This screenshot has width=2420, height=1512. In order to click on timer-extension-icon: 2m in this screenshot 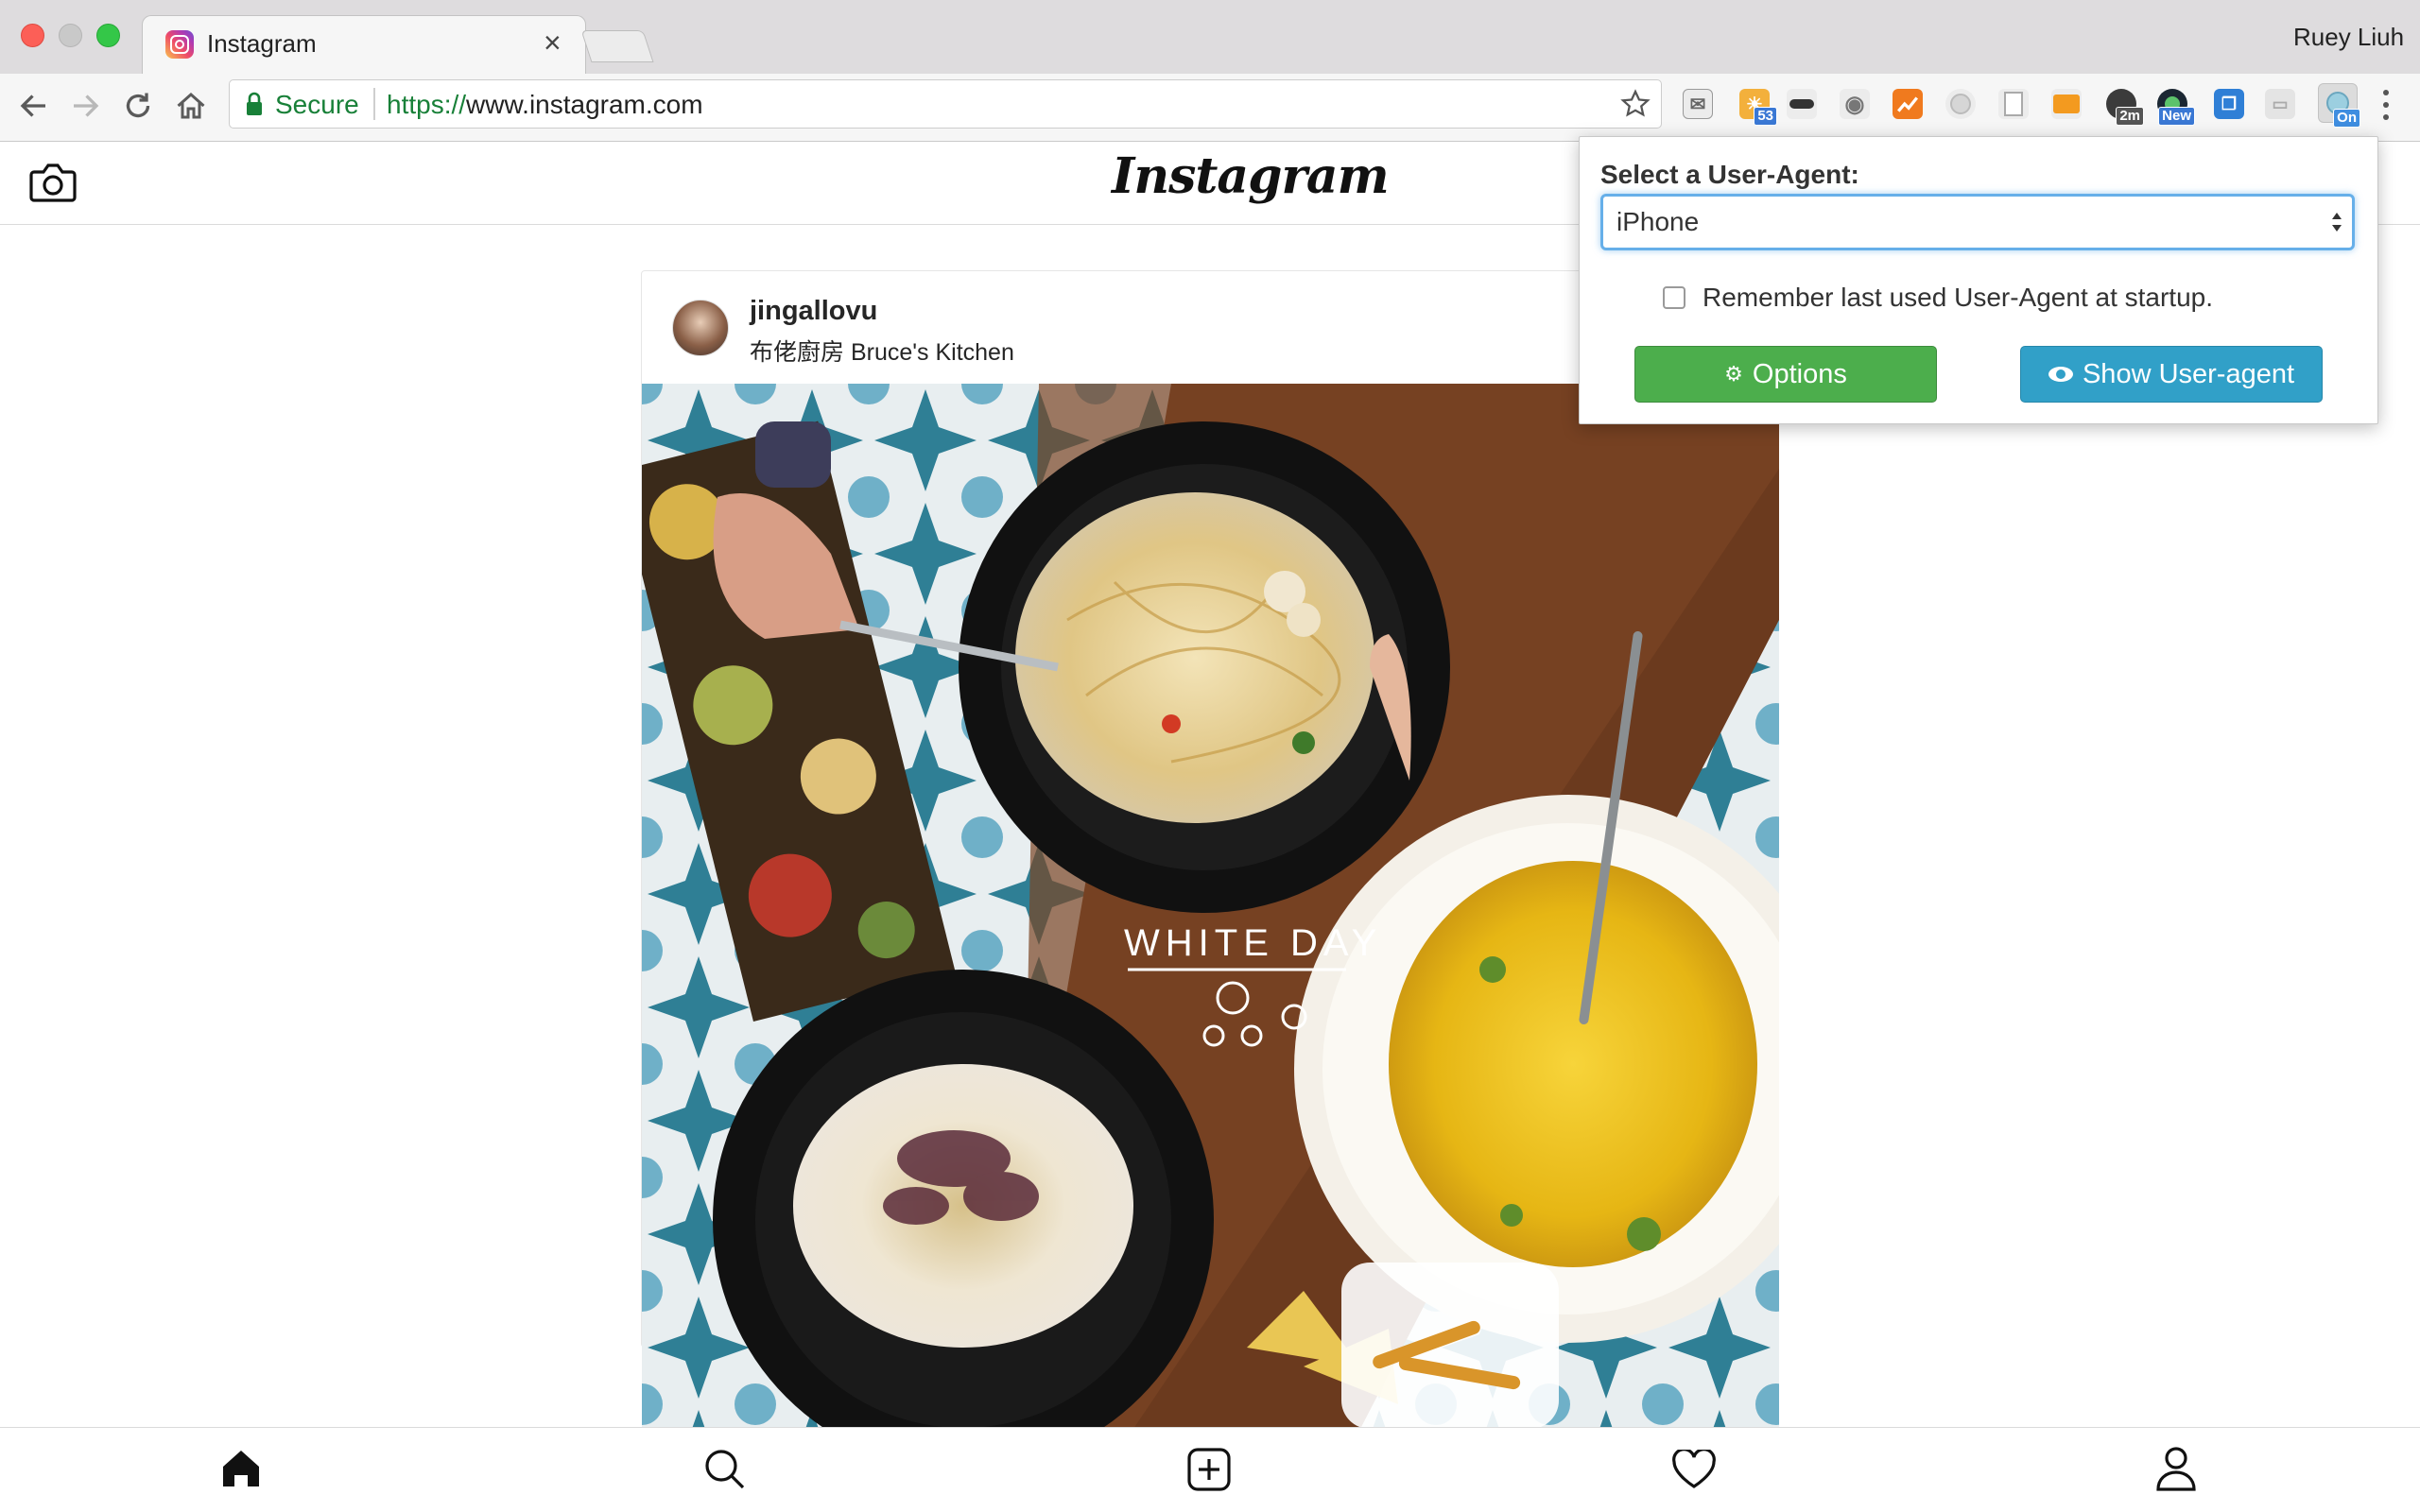, I will do `click(2125, 107)`.